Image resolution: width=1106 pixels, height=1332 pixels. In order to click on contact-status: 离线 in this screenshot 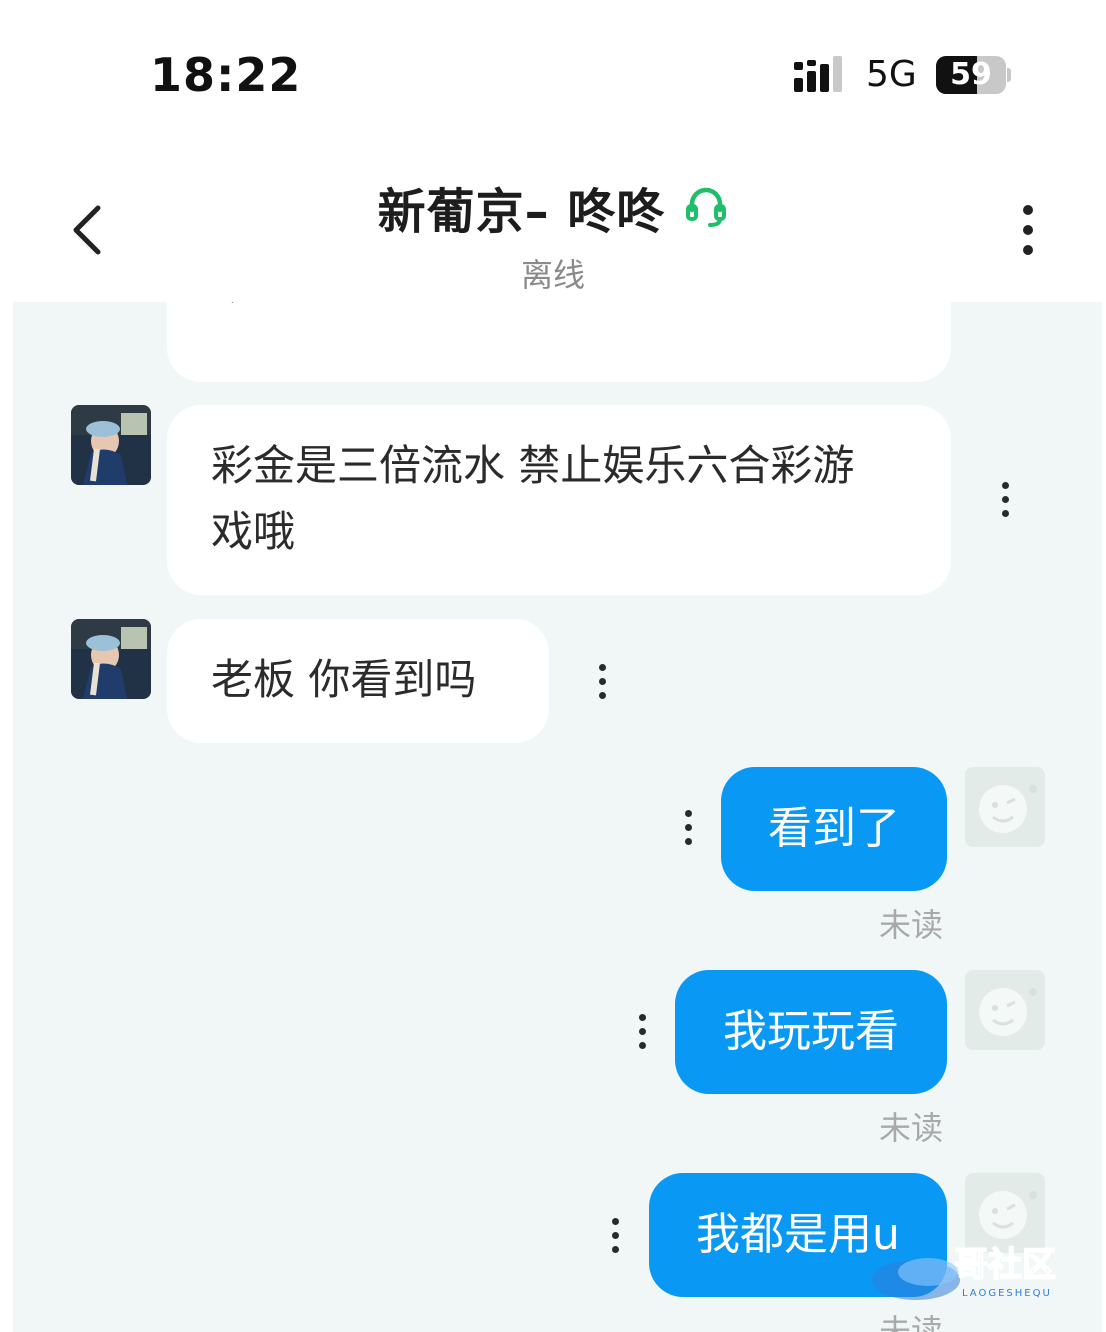, I will do `click(552, 275)`.